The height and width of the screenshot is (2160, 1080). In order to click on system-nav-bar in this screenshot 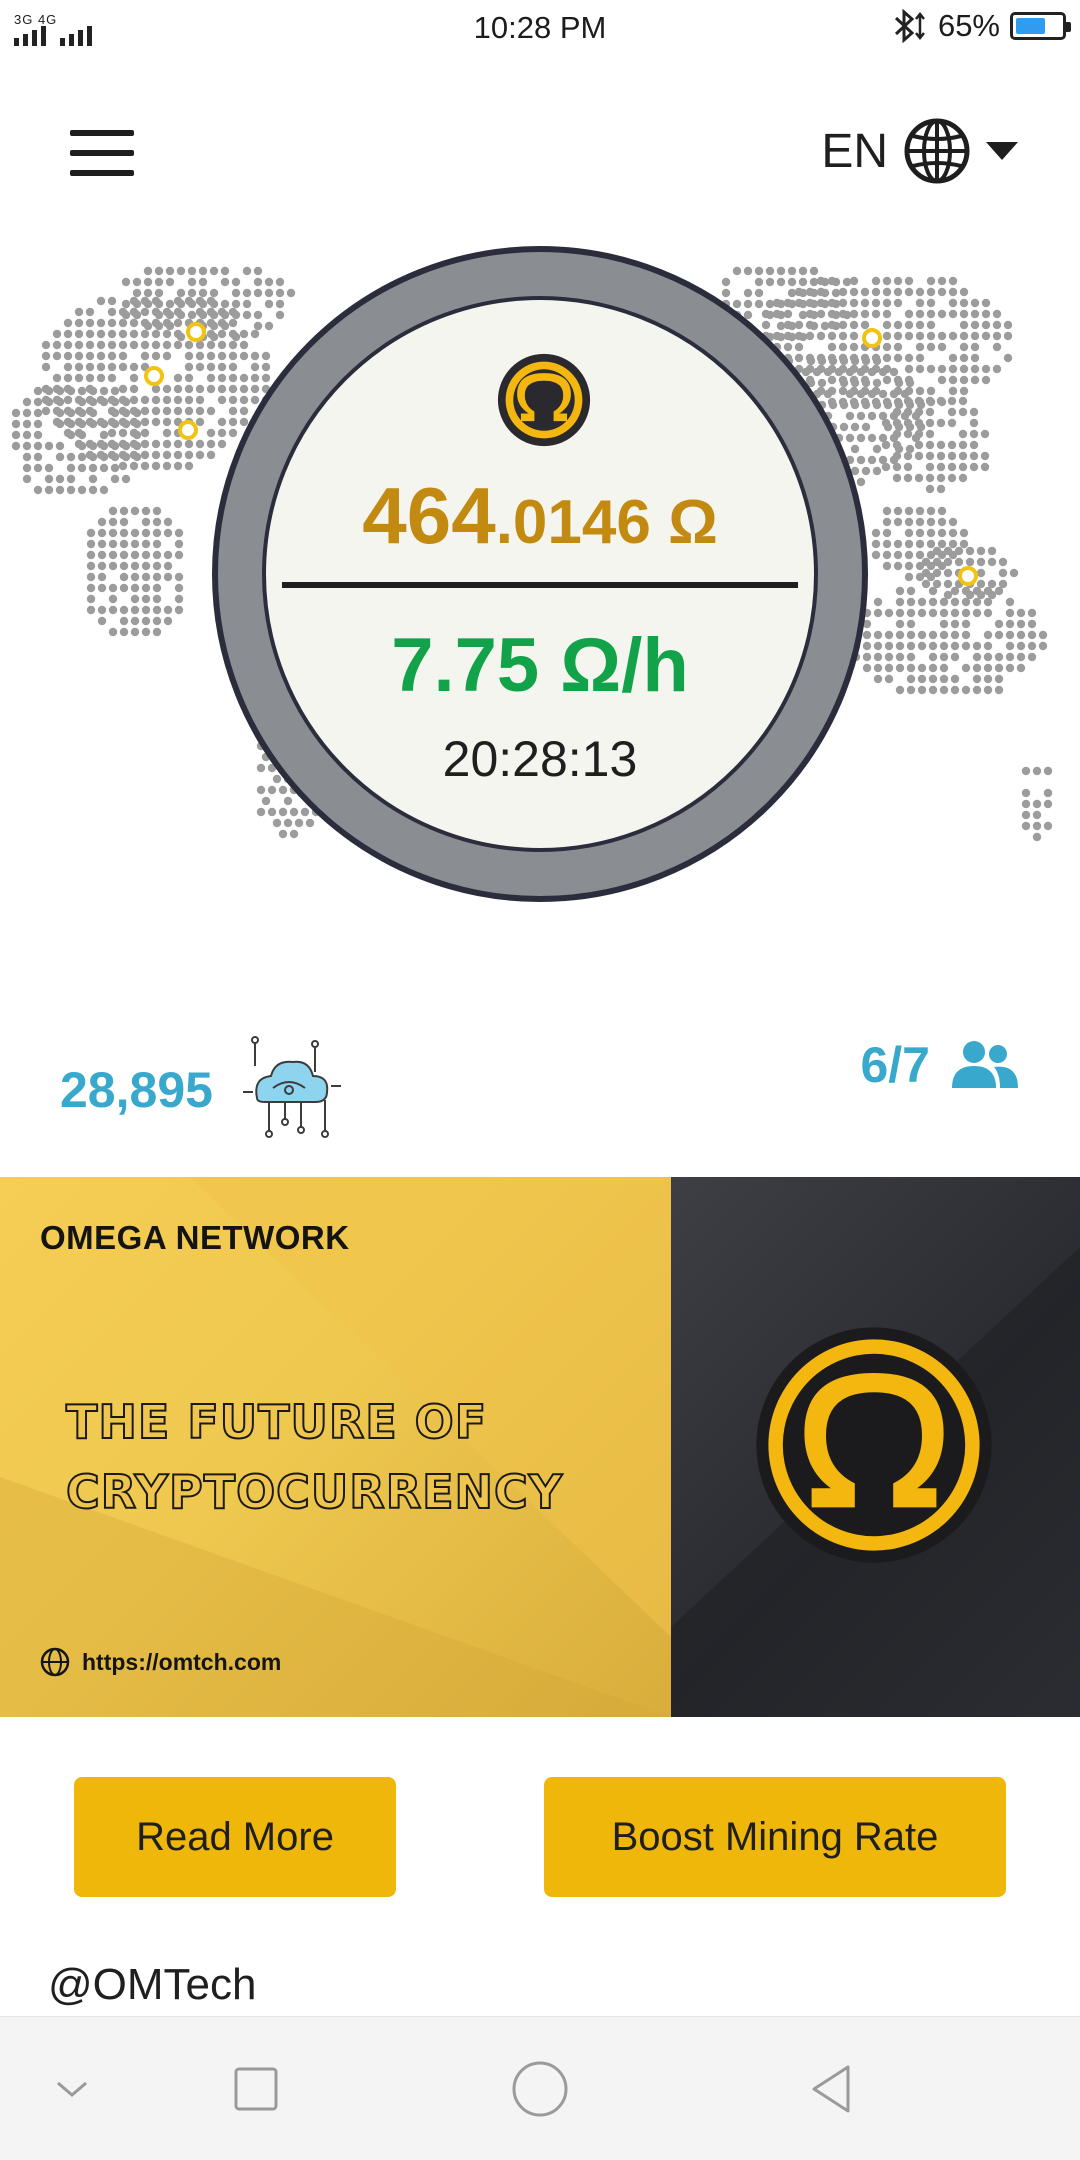, I will do `click(540, 2088)`.